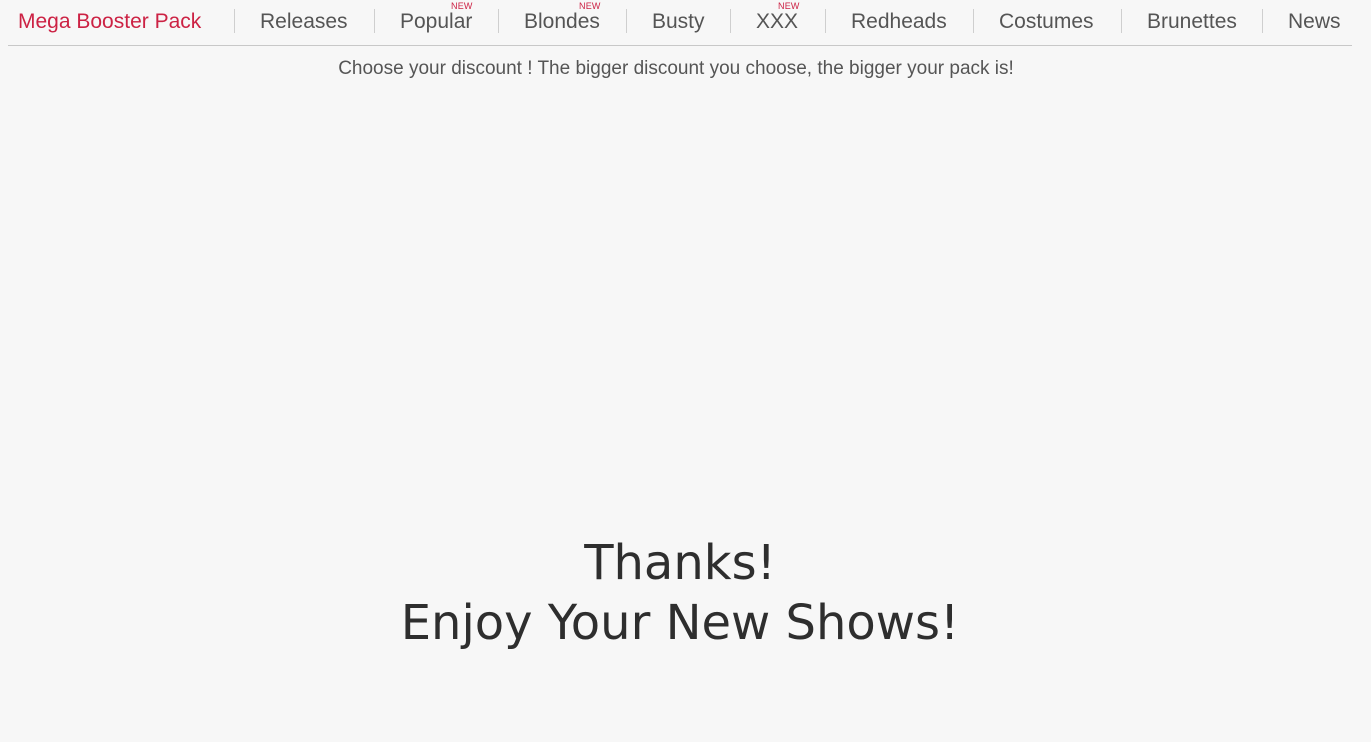  Describe the element at coordinates (590, 6) in the screenshot. I see `new-badge-blondes: NEW` at that location.